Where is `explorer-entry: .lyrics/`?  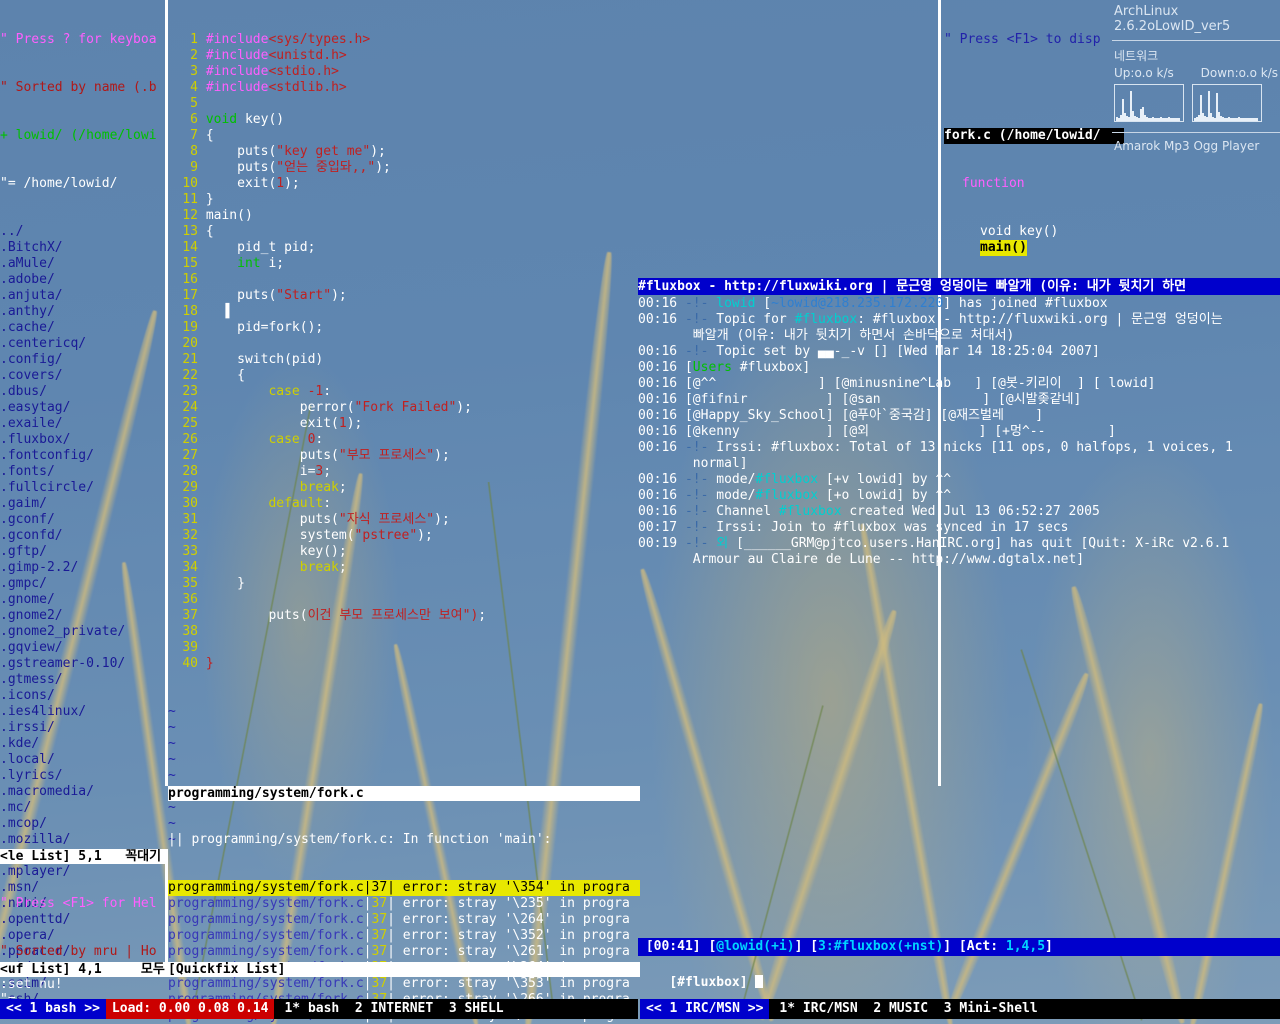
explorer-entry: .lyrics/ is located at coordinates (85, 776).